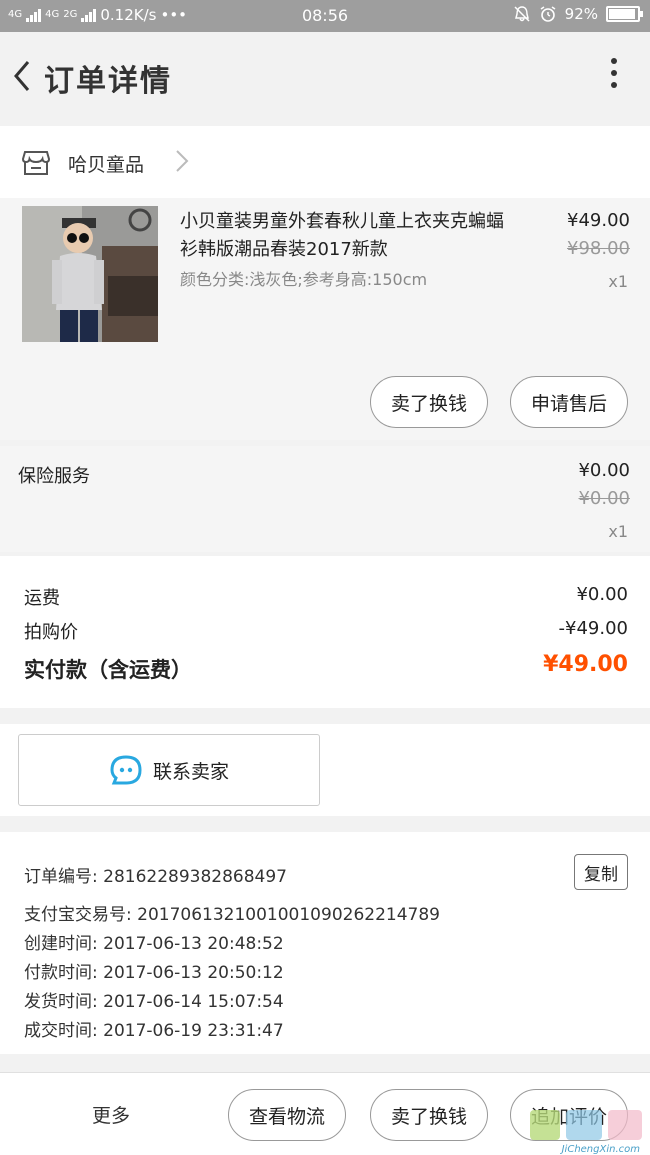  I want to click on chevron-right-icon, so click(182, 161).